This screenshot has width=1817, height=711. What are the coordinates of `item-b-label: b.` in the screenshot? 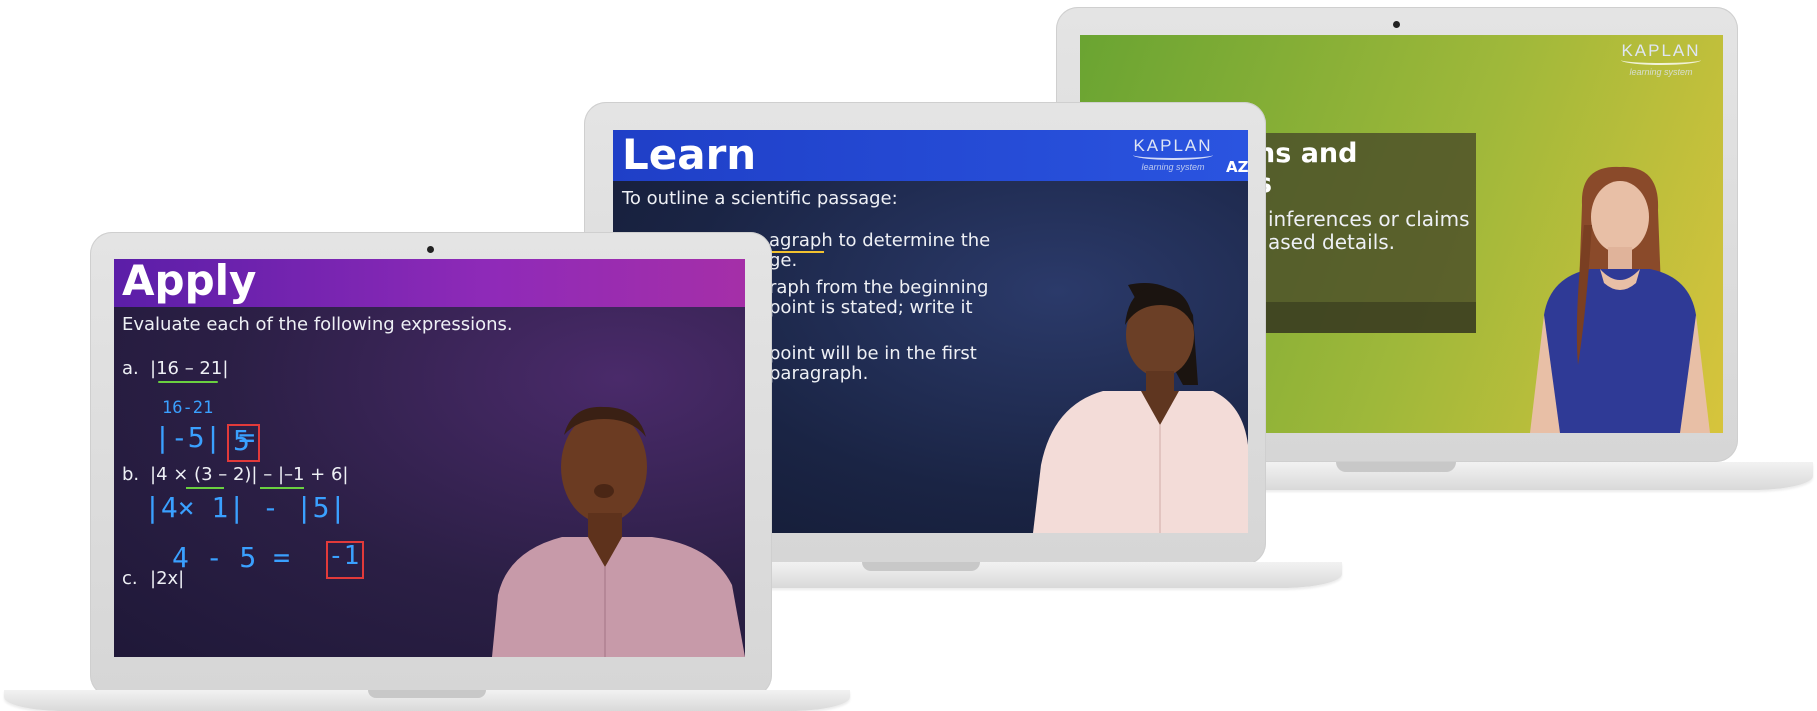 It's located at (131, 474).